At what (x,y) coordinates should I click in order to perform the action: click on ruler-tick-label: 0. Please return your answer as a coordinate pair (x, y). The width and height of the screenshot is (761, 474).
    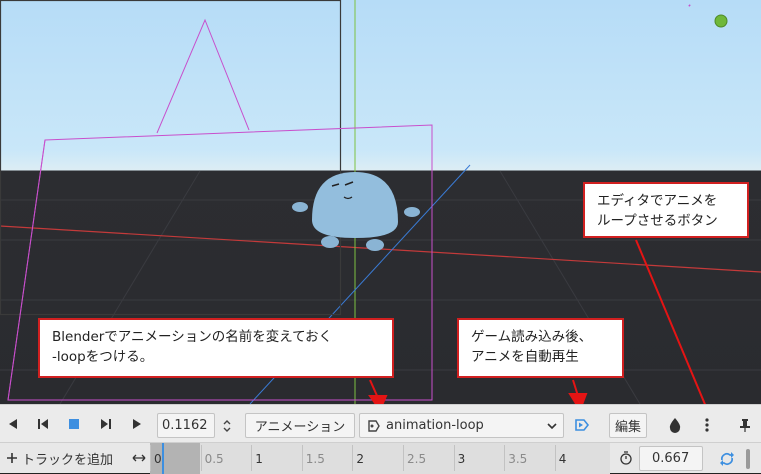
    Looking at the image, I should click on (158, 459).